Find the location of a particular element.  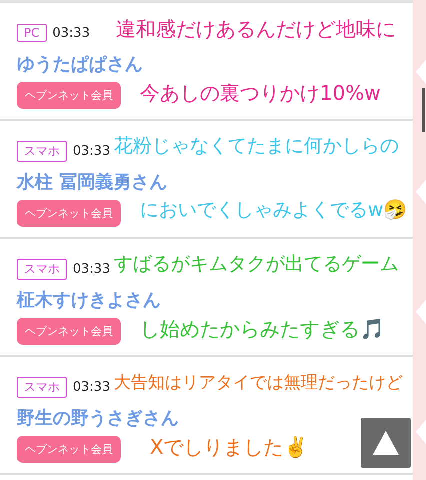

up-arrow-icon is located at coordinates (386, 443).